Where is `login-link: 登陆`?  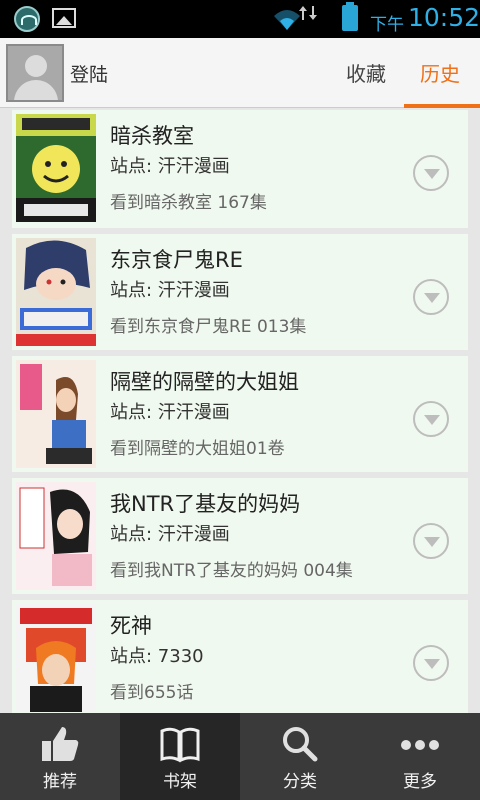 login-link: 登陆 is located at coordinates (89, 73).